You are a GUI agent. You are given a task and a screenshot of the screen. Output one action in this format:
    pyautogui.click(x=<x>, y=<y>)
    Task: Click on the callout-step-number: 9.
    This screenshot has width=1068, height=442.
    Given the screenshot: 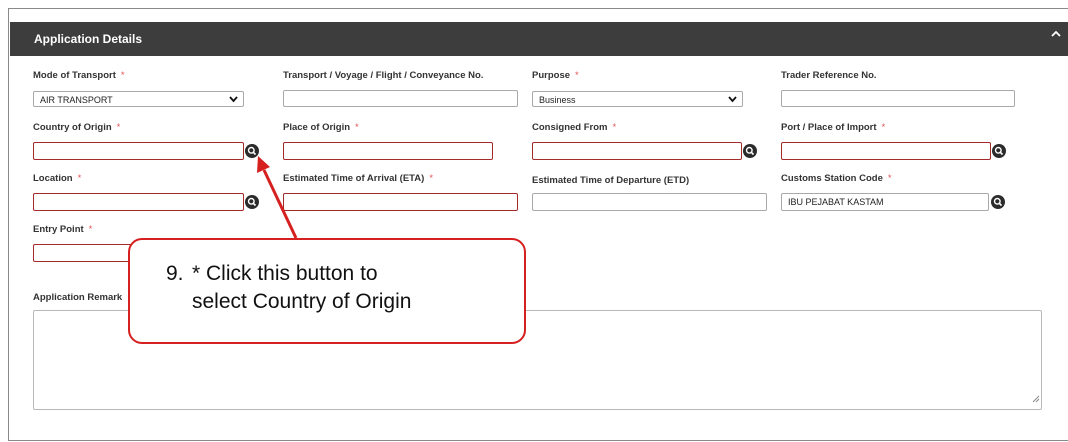 What is the action you would take?
    pyautogui.click(x=175, y=273)
    